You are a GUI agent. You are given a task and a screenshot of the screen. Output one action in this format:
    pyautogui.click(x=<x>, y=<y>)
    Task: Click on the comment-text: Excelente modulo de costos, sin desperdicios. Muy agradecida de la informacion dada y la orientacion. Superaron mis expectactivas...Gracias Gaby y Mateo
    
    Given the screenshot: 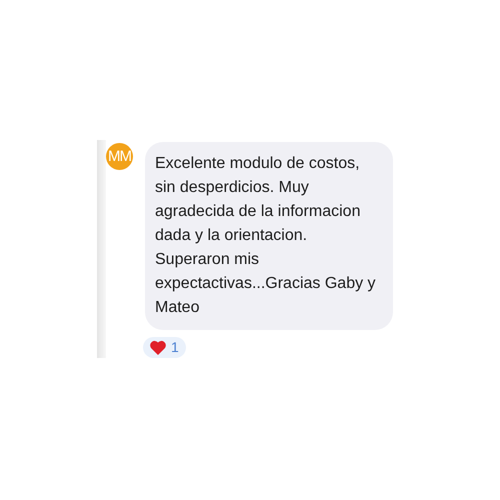 What is the action you would take?
    pyautogui.click(x=266, y=236)
    